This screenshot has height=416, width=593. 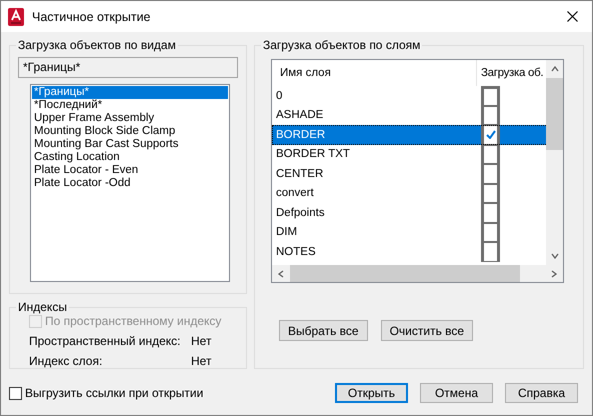 I want to click on layer-name: BORDER TXT, so click(x=313, y=154).